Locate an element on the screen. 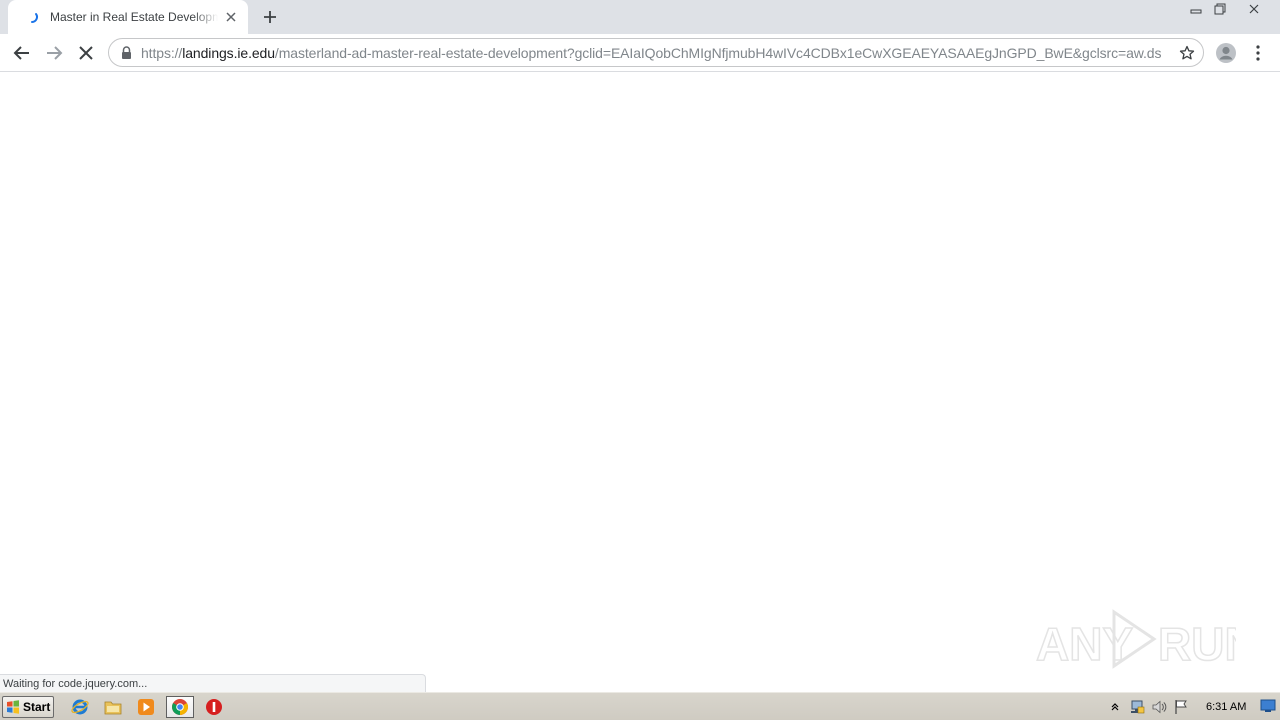 This screenshot has width=1280, height=720. show-desktop-button is located at coordinates (1268, 706).